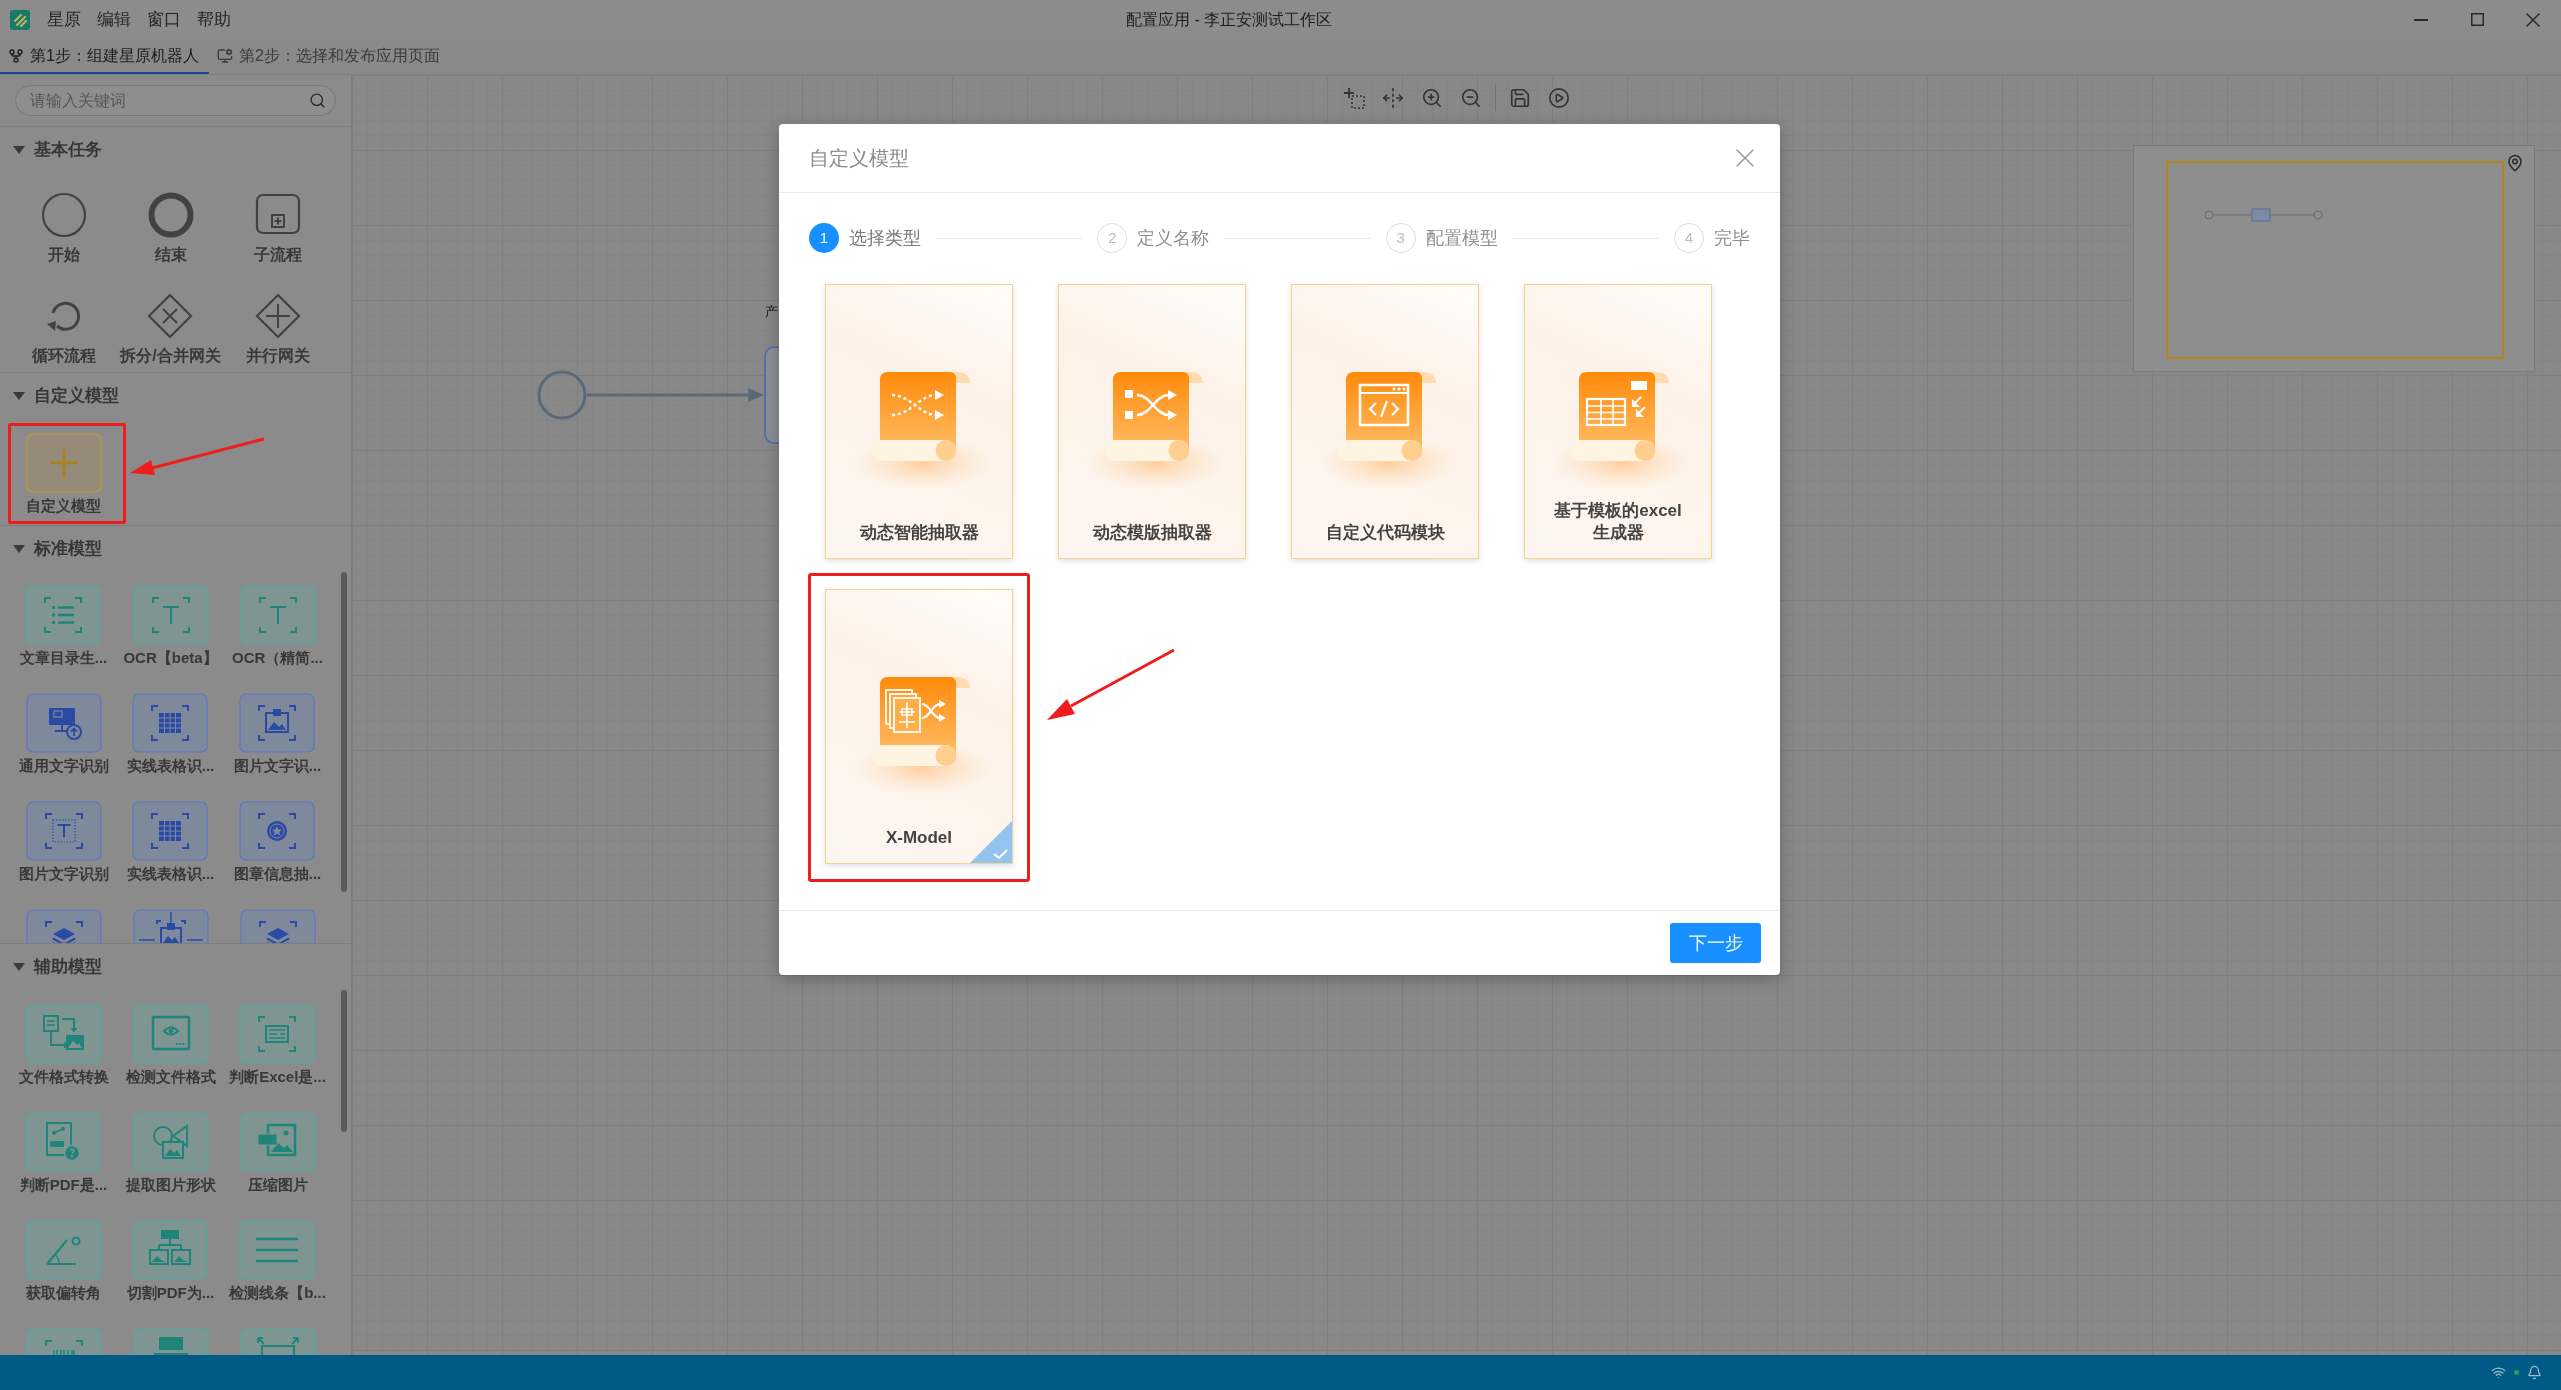  I want to click on task-node, so click(771, 395).